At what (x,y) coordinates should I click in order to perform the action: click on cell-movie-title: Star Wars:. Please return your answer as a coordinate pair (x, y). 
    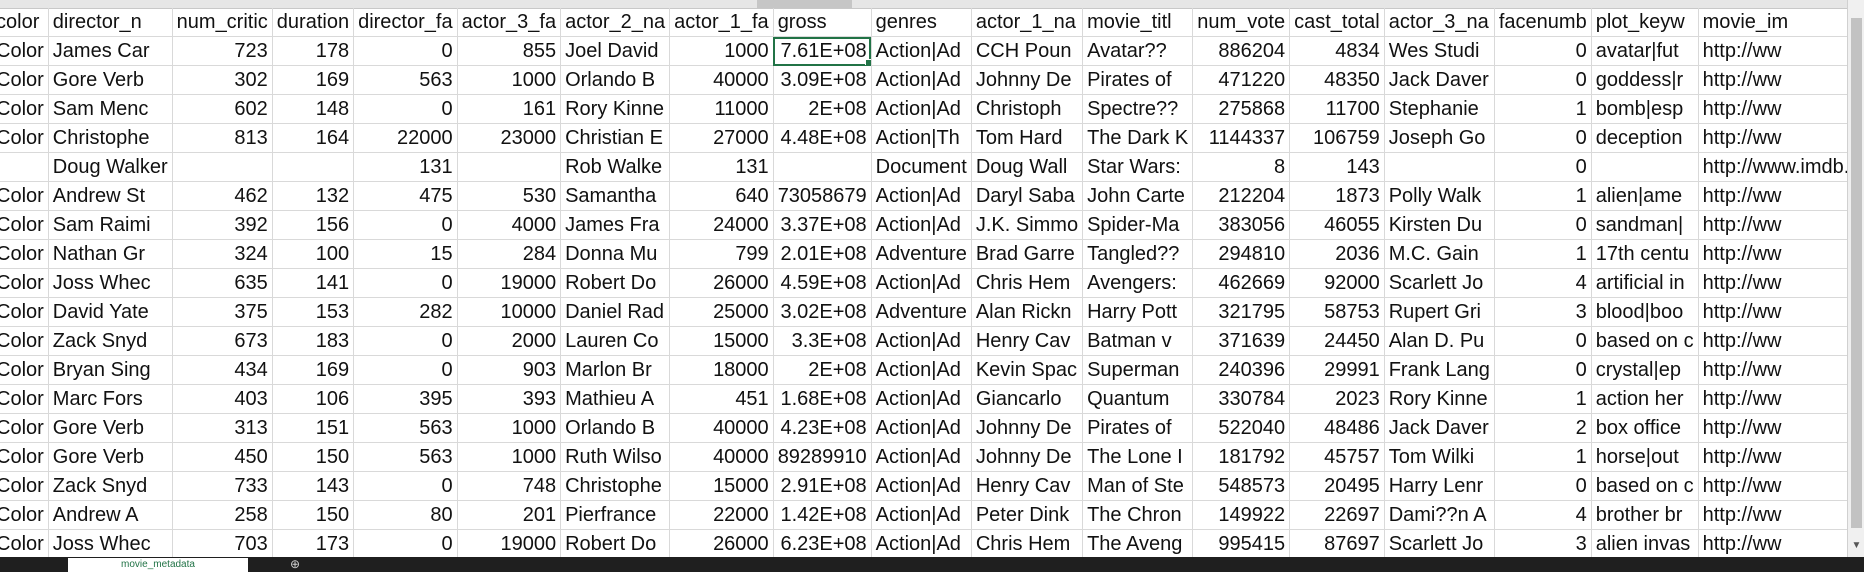
    Looking at the image, I should click on (1138, 167).